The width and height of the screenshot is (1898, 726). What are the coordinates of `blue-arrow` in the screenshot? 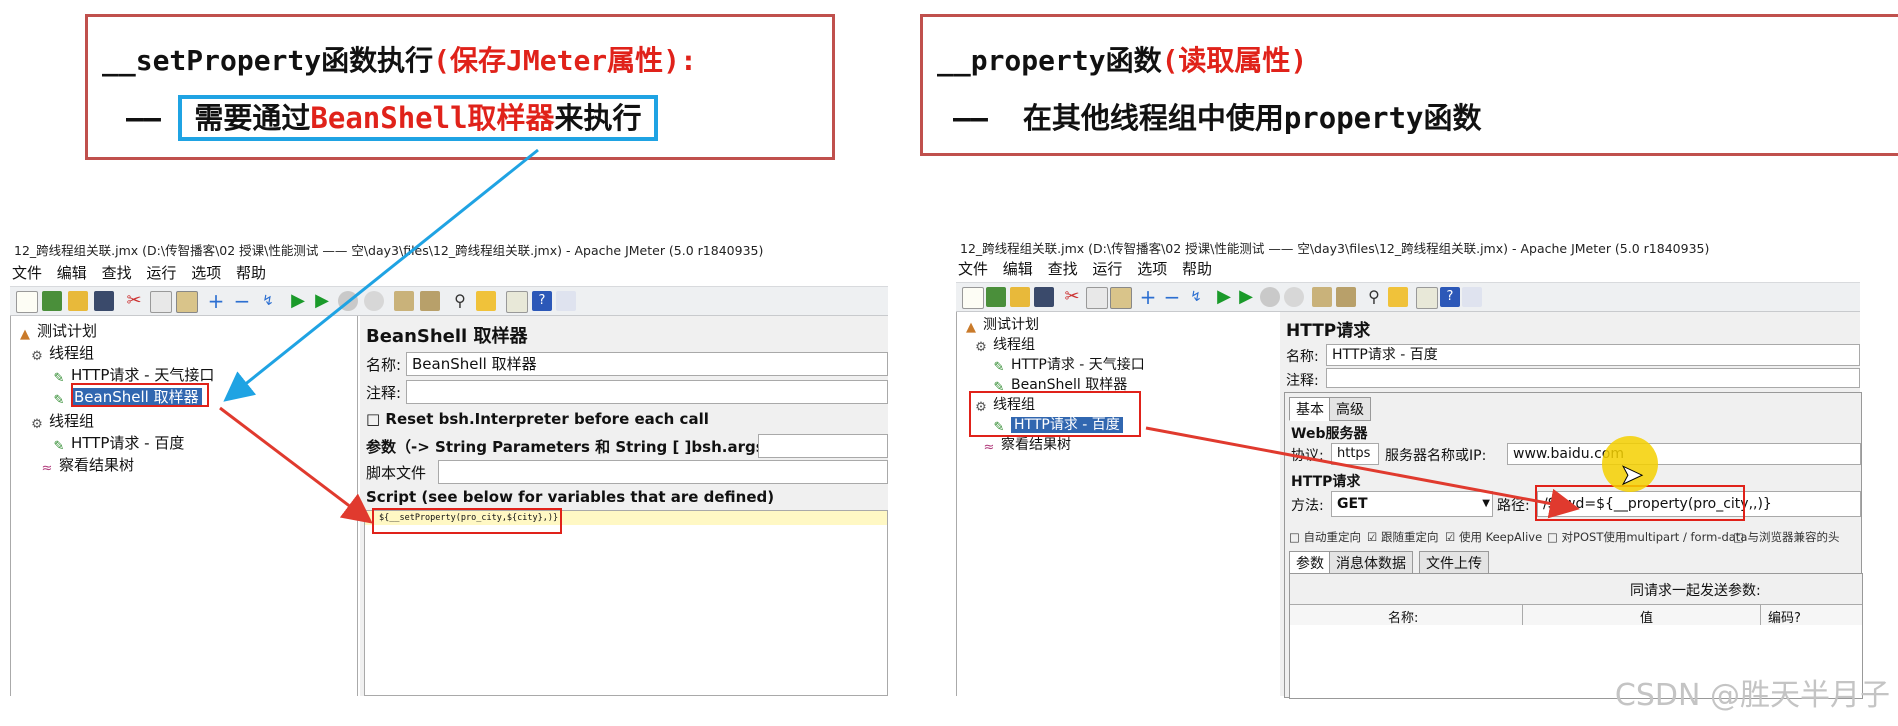 It's located at (381, 275).